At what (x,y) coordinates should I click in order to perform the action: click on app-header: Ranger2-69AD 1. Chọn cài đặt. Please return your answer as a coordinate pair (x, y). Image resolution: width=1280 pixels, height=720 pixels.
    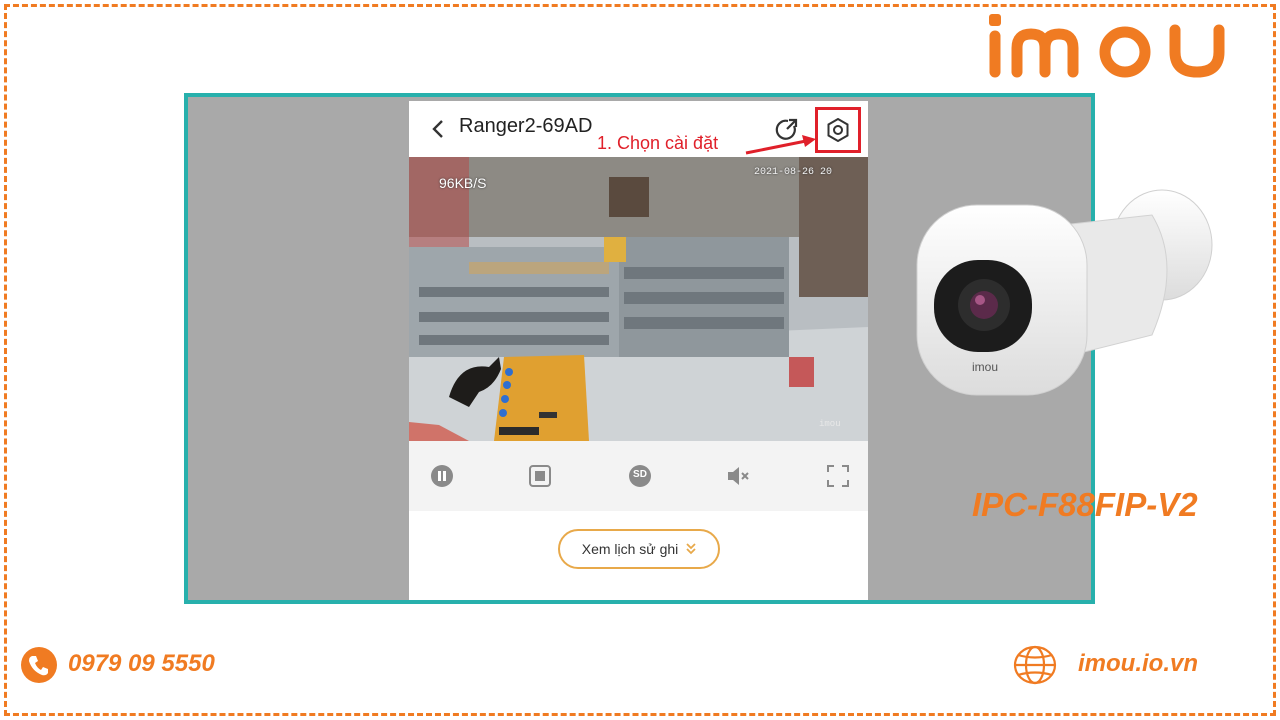
    Looking at the image, I should click on (638, 129).